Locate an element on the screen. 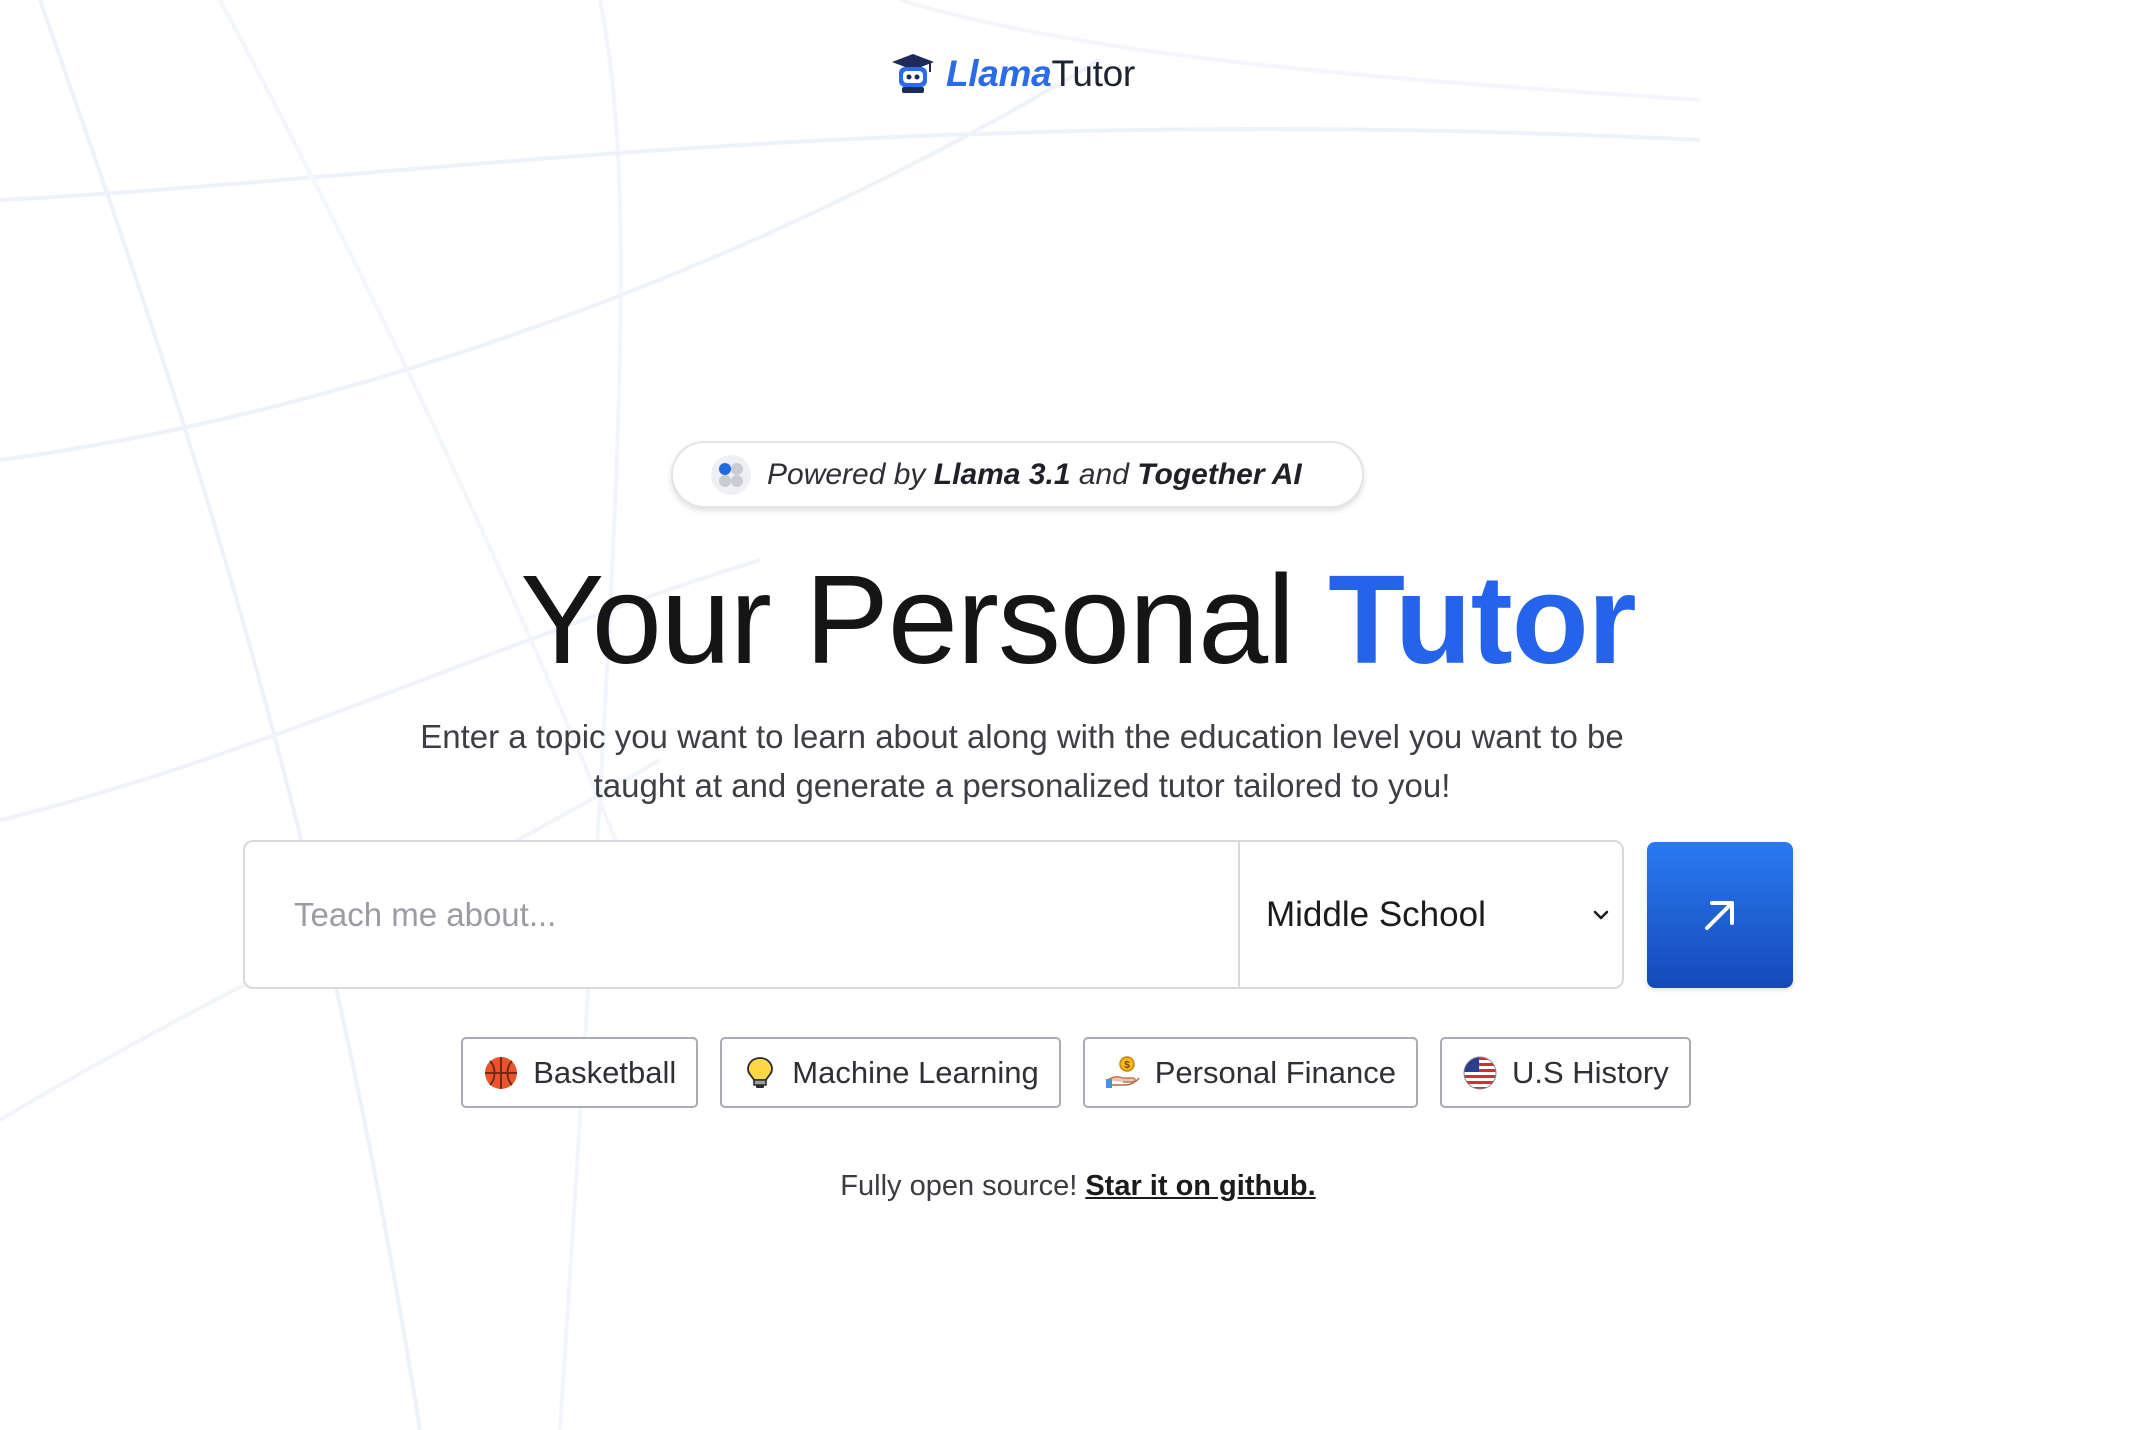 The width and height of the screenshot is (2156, 1430). logo-text: LlamaTutor is located at coordinates (1040, 73).